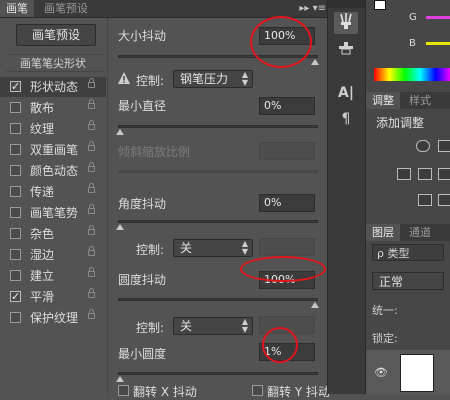 The image size is (450, 400). What do you see at coordinates (217, 130) in the screenshot?
I see `min-diameter-slider` at bounding box center [217, 130].